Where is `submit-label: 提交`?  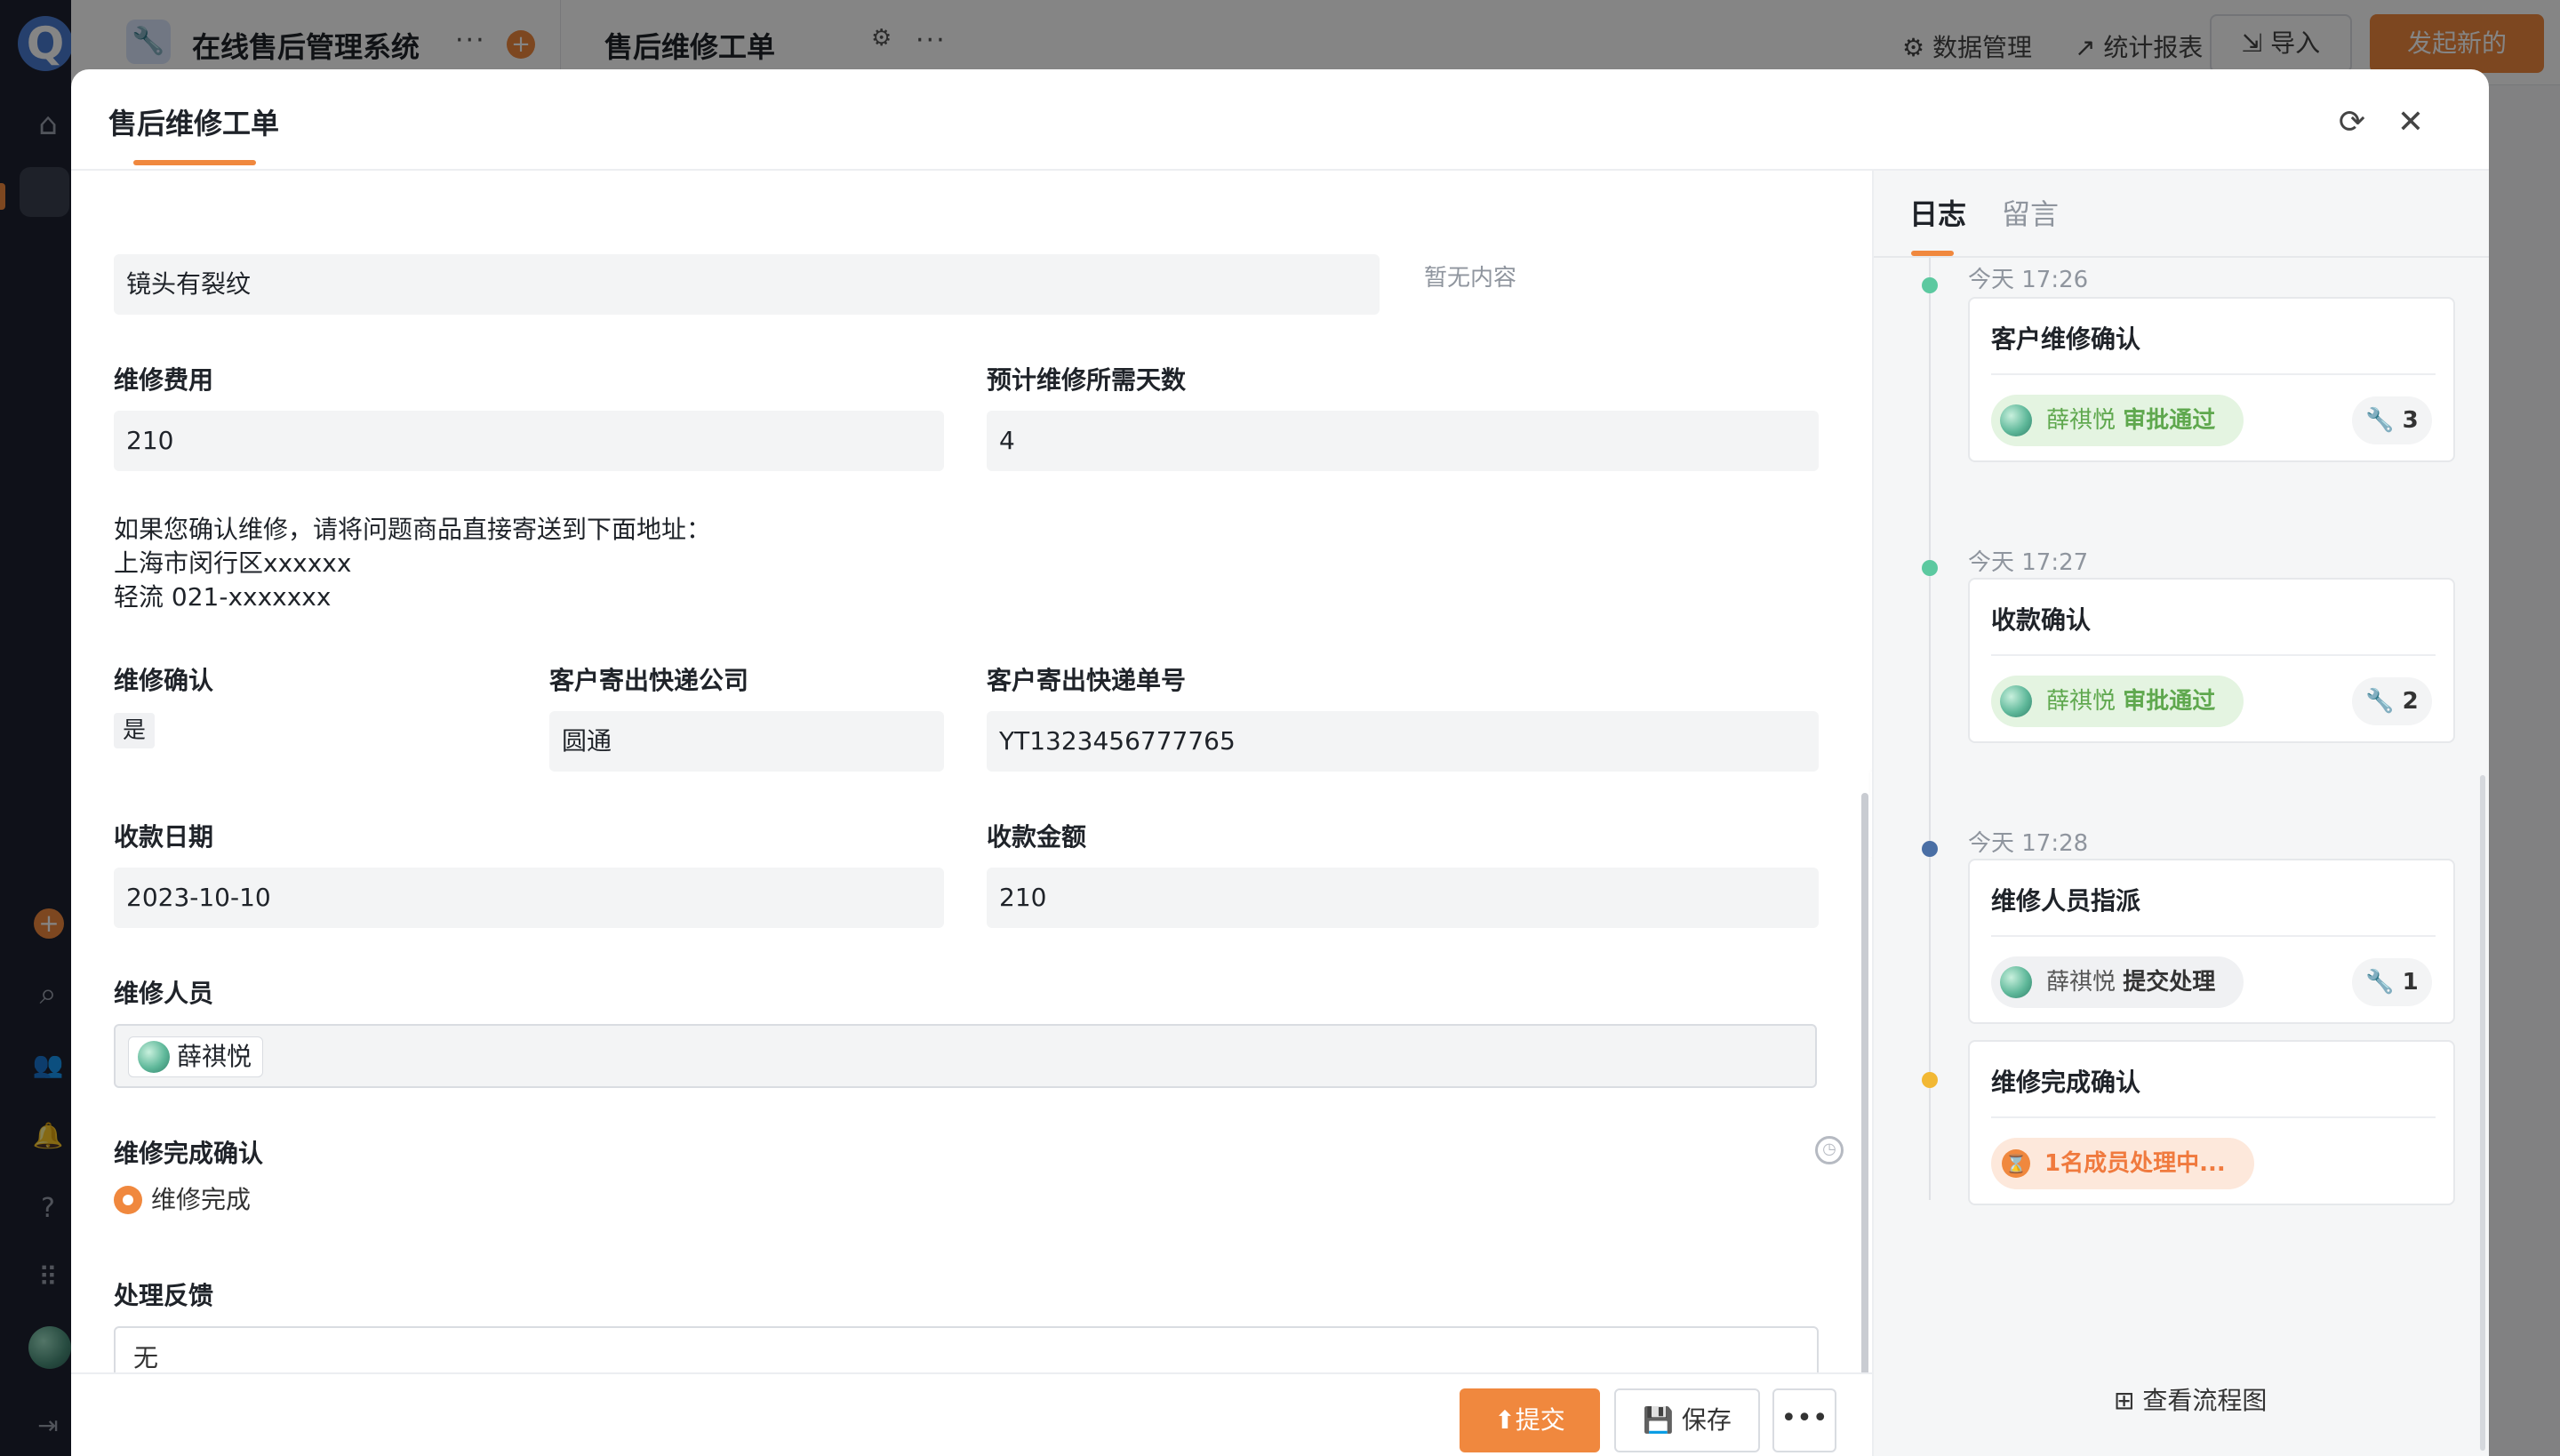
submit-label: 提交 is located at coordinates (1540, 1420).